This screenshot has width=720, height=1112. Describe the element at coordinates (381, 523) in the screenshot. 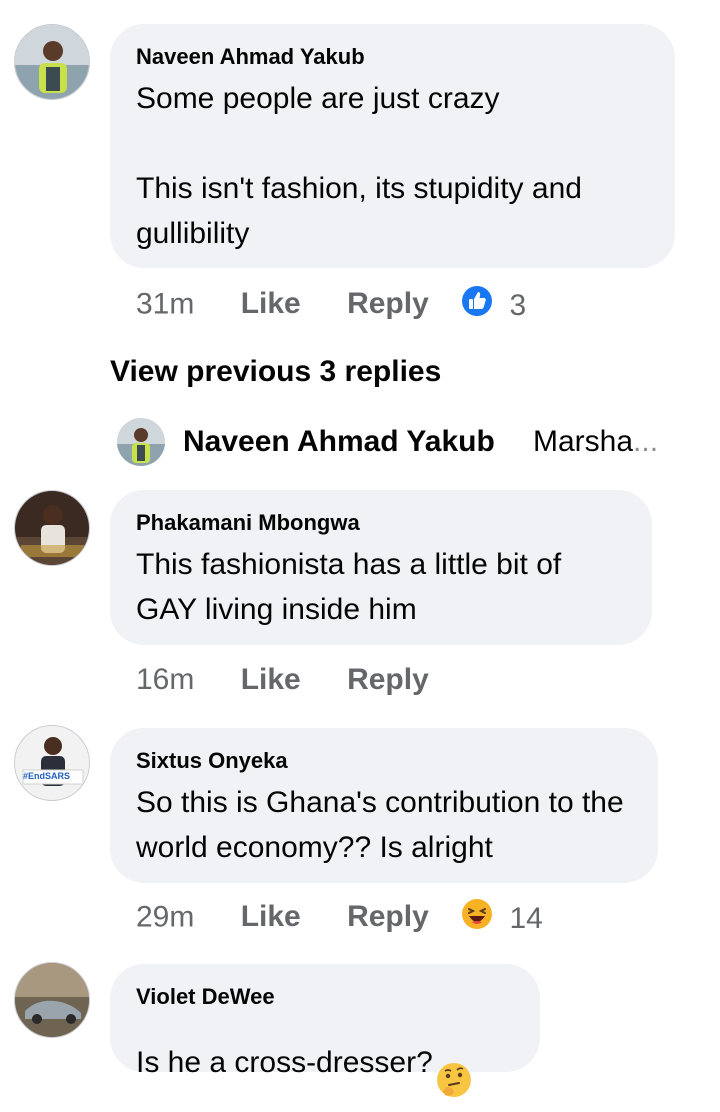

I see `comment-author: Phakamani Mbongwa` at that location.